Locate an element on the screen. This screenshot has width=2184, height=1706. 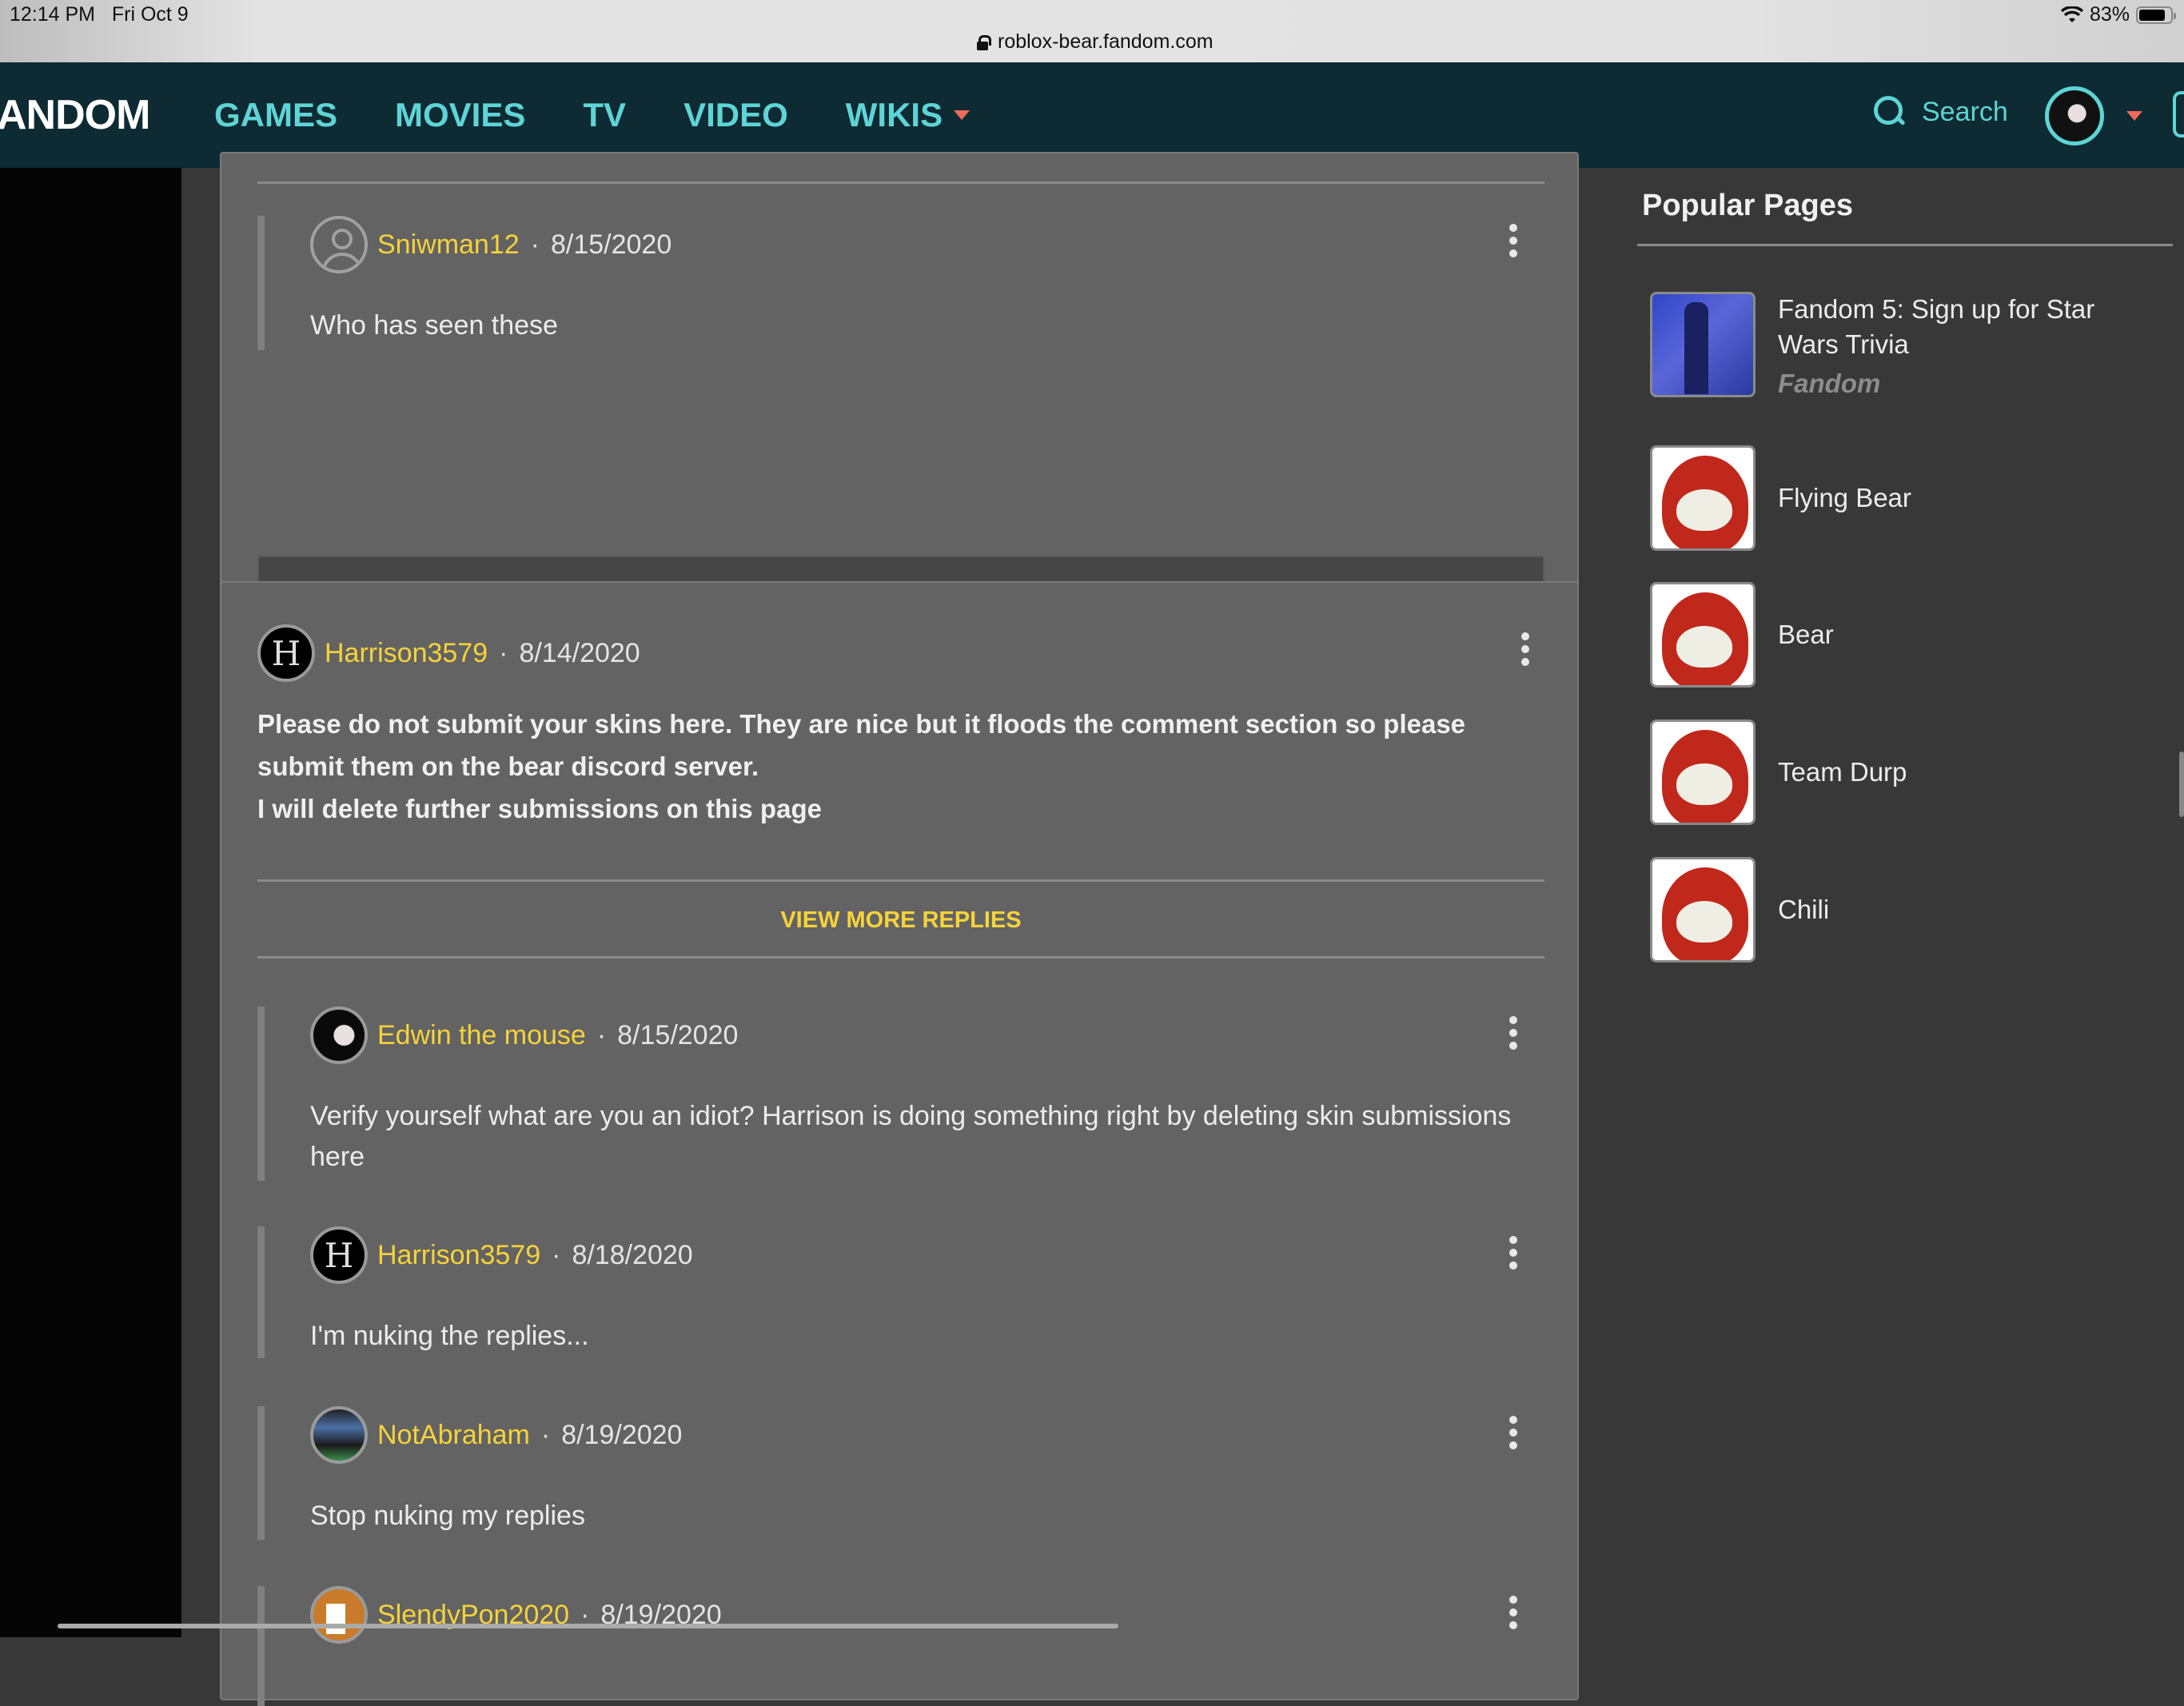
lock-icon is located at coordinates (984, 42).